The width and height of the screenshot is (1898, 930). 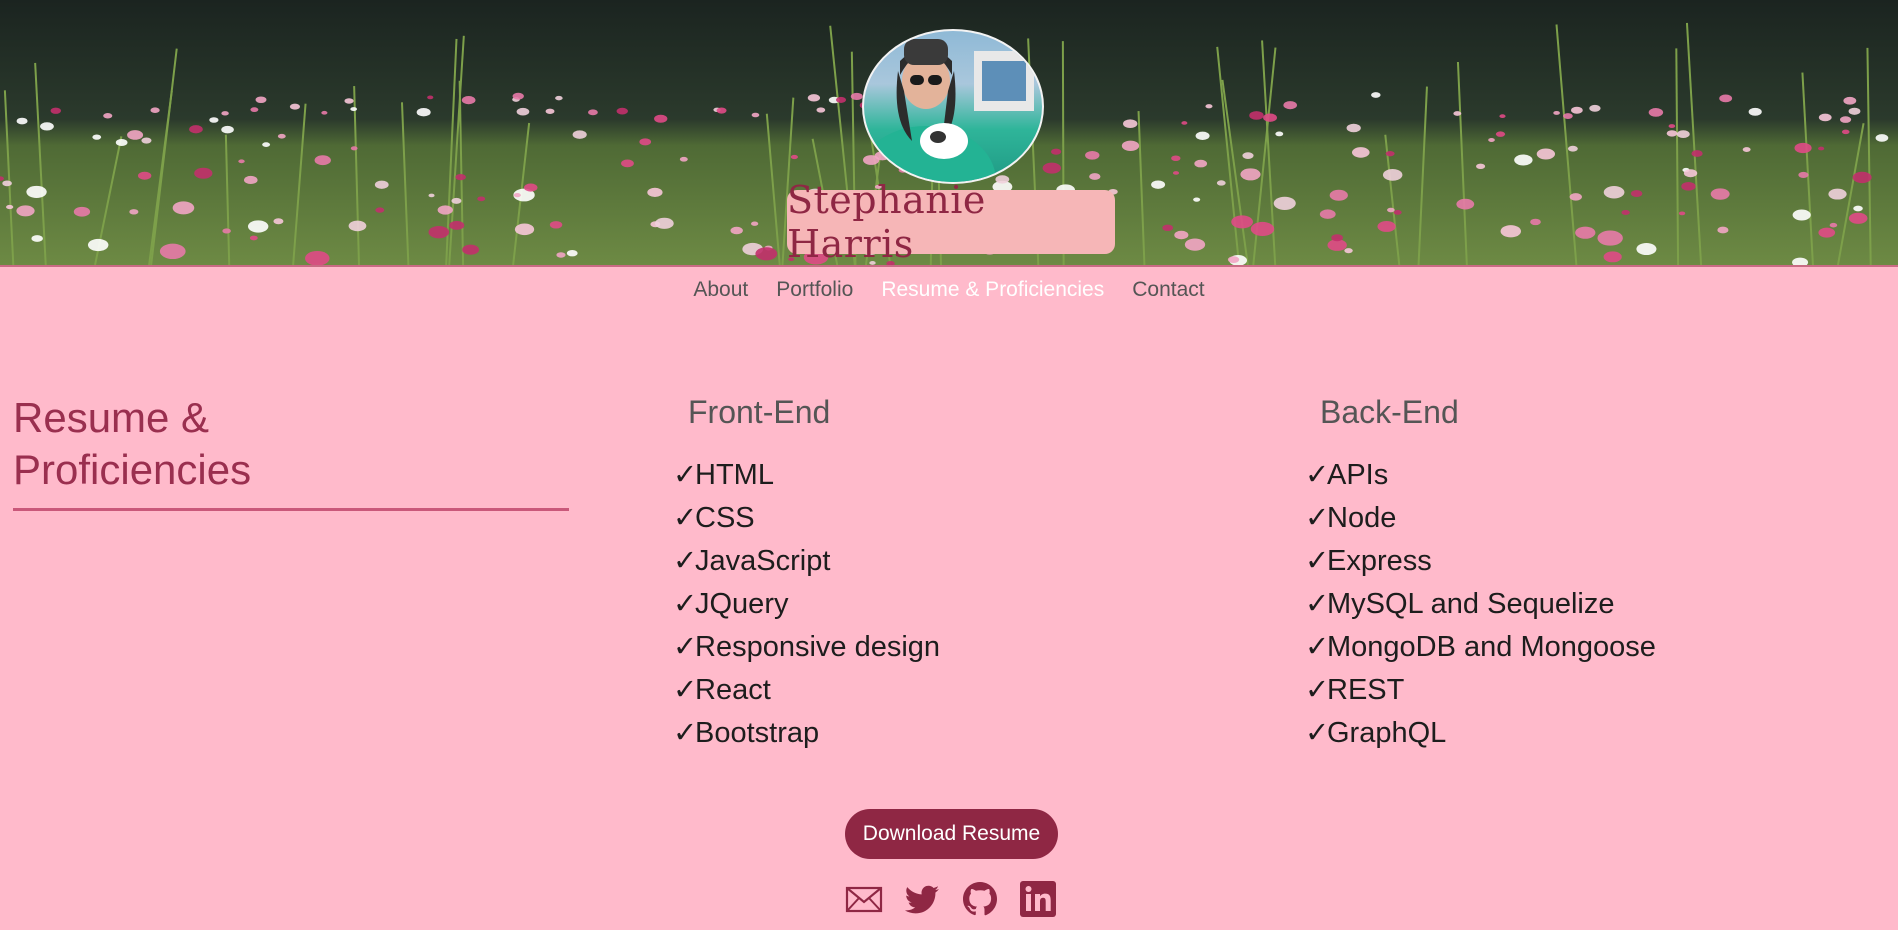 What do you see at coordinates (291, 509) in the screenshot?
I see `section-divider` at bounding box center [291, 509].